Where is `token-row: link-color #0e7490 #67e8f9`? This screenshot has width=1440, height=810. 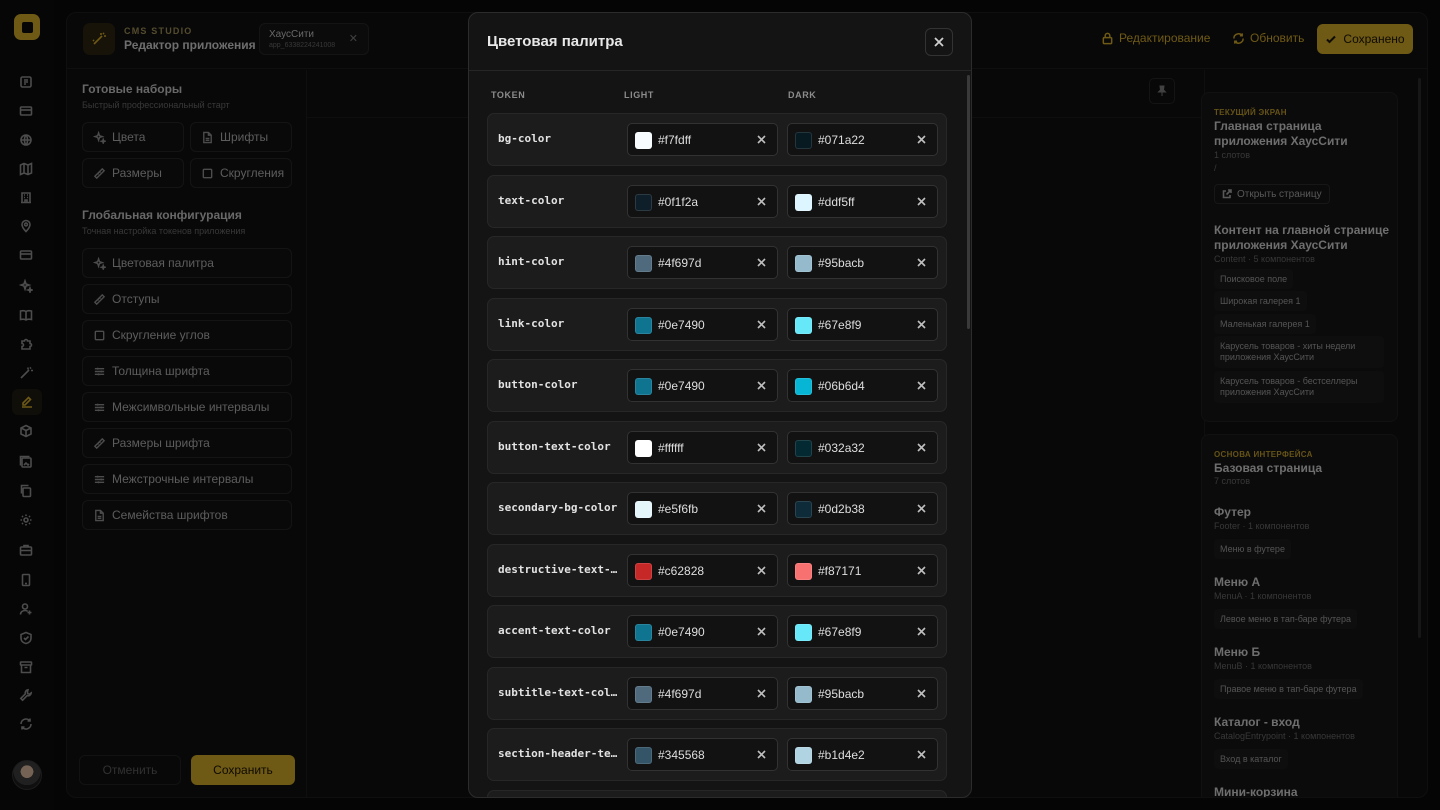
token-row: link-color #0e7490 #67e8f9 is located at coordinates (717, 324).